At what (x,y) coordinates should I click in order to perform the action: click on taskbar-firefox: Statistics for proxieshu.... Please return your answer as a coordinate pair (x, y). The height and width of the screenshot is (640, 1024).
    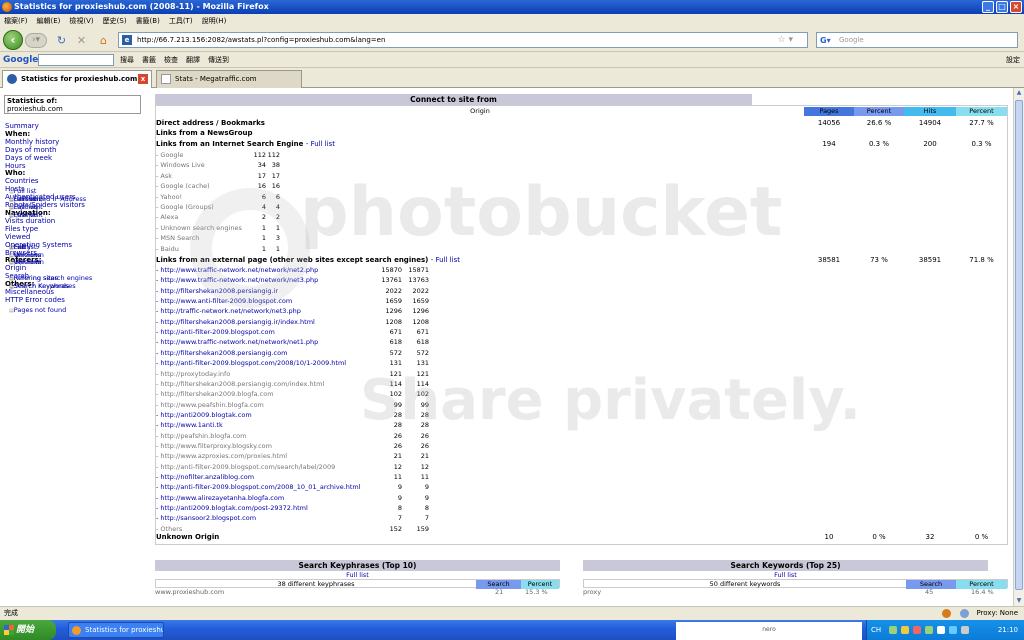
    Looking at the image, I should click on (116, 630).